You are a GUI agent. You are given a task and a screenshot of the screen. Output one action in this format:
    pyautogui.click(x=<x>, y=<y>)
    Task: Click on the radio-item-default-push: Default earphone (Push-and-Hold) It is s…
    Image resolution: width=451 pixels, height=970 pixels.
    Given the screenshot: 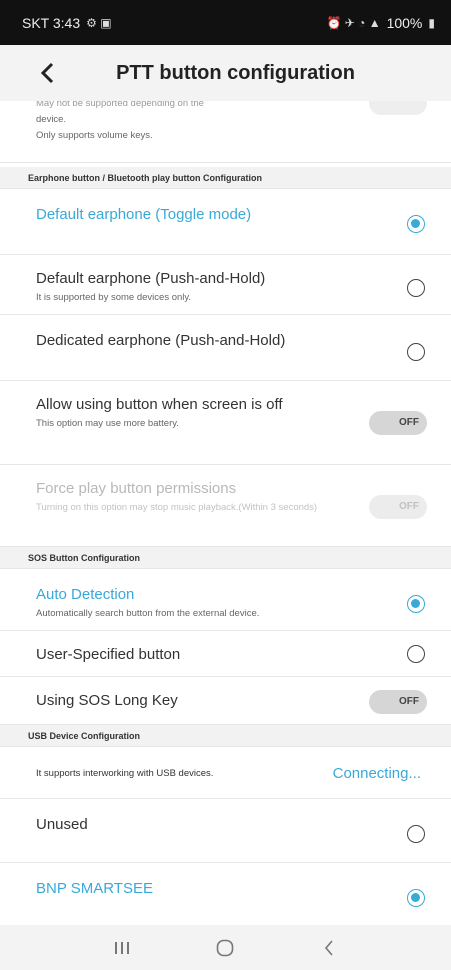 What is the action you would take?
    pyautogui.click(x=225, y=285)
    